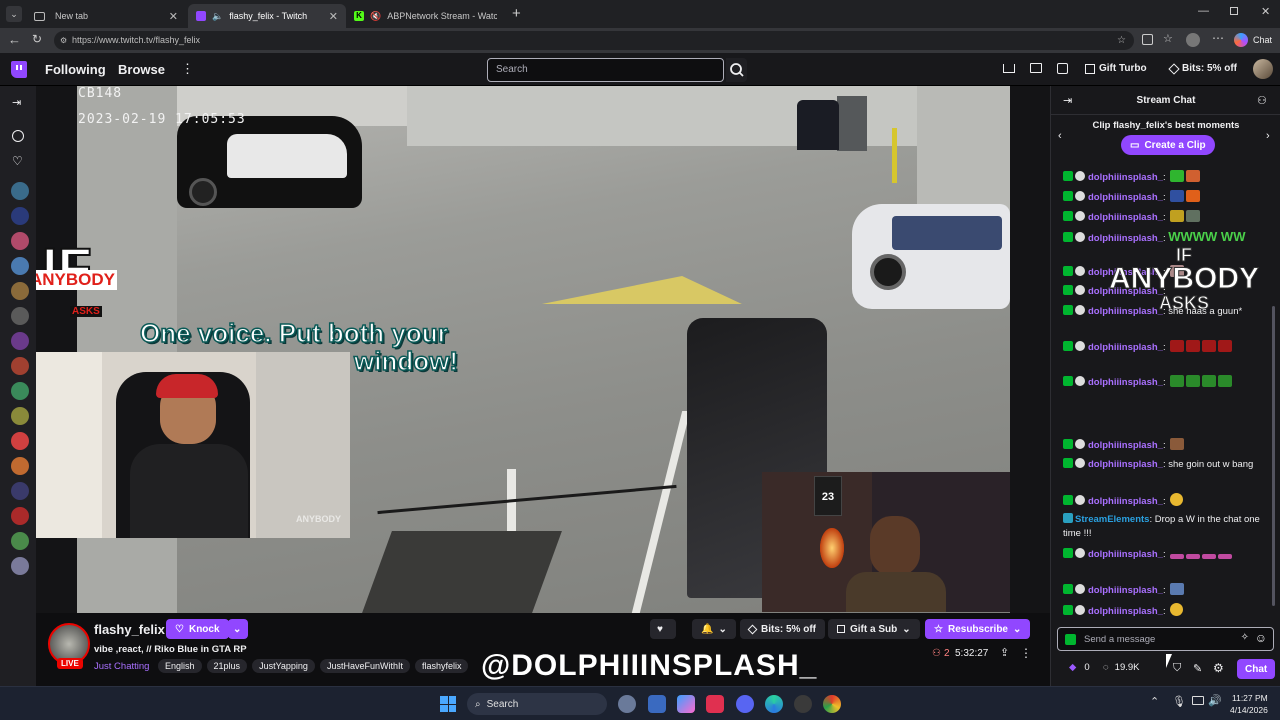  Describe the element at coordinates (75, 69) in the screenshot. I see `nav-following: Following` at that location.